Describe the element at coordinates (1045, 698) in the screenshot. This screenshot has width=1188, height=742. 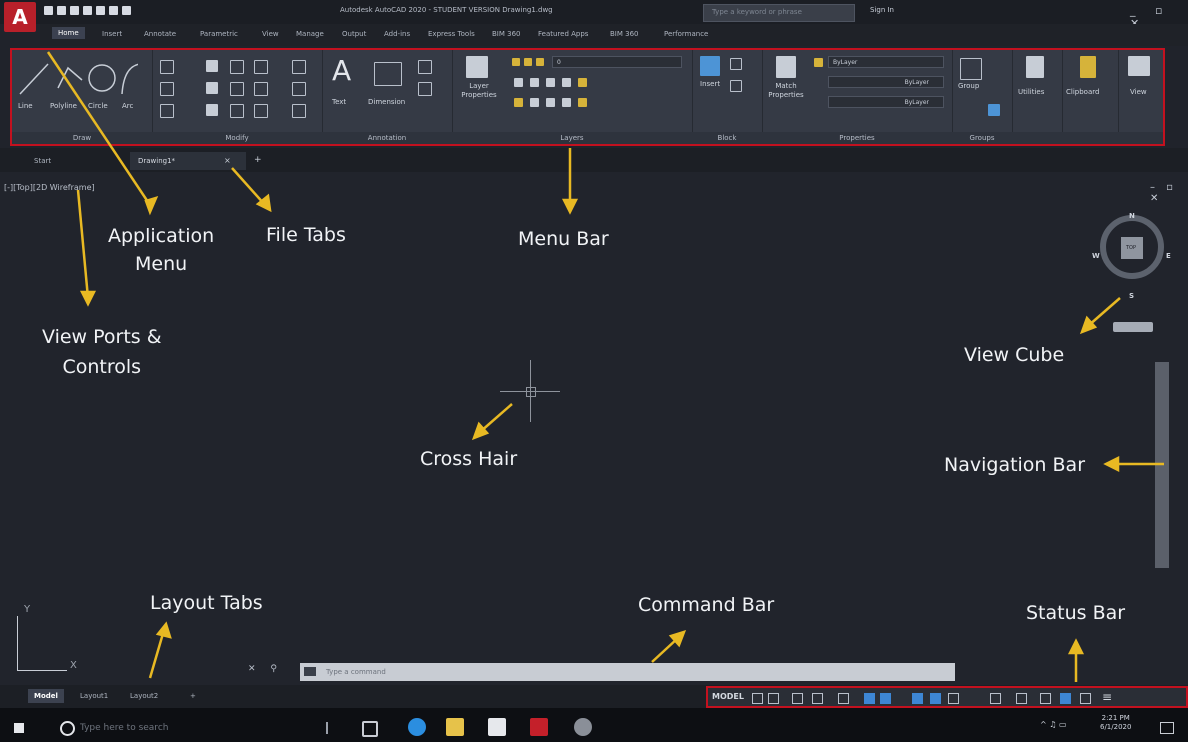
I see `isolate-objects-icon` at that location.